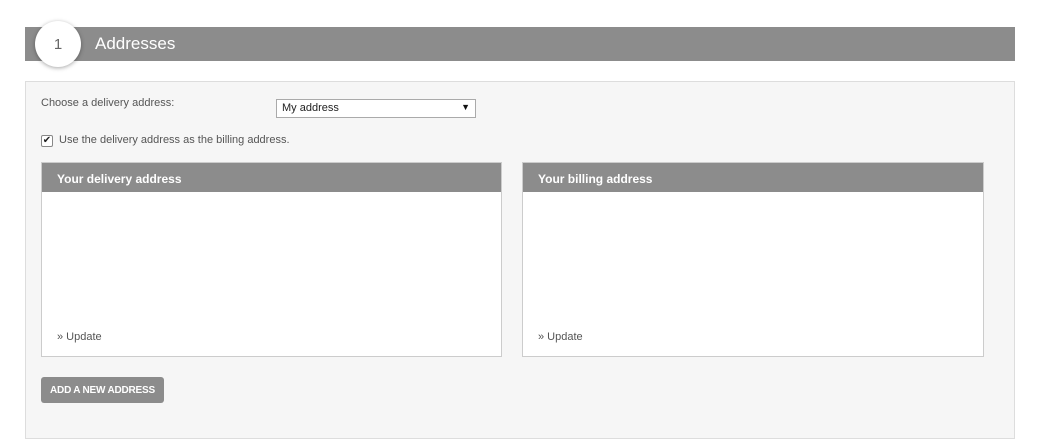  I want to click on billing-update-link: » Update, so click(560, 337).